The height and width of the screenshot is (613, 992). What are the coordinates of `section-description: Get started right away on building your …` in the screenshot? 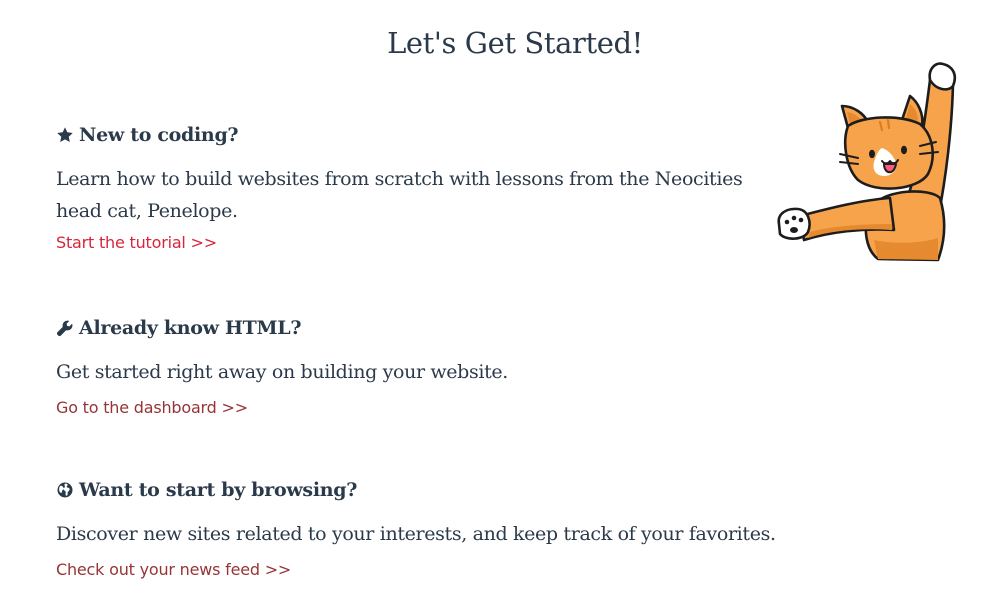 It's located at (282, 372).